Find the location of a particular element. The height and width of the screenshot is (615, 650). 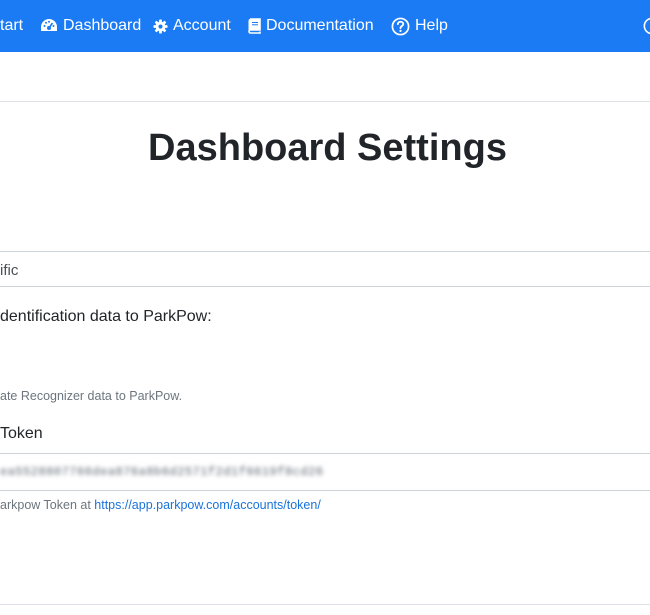

nav-item-start-label: tart is located at coordinates (12, 25).